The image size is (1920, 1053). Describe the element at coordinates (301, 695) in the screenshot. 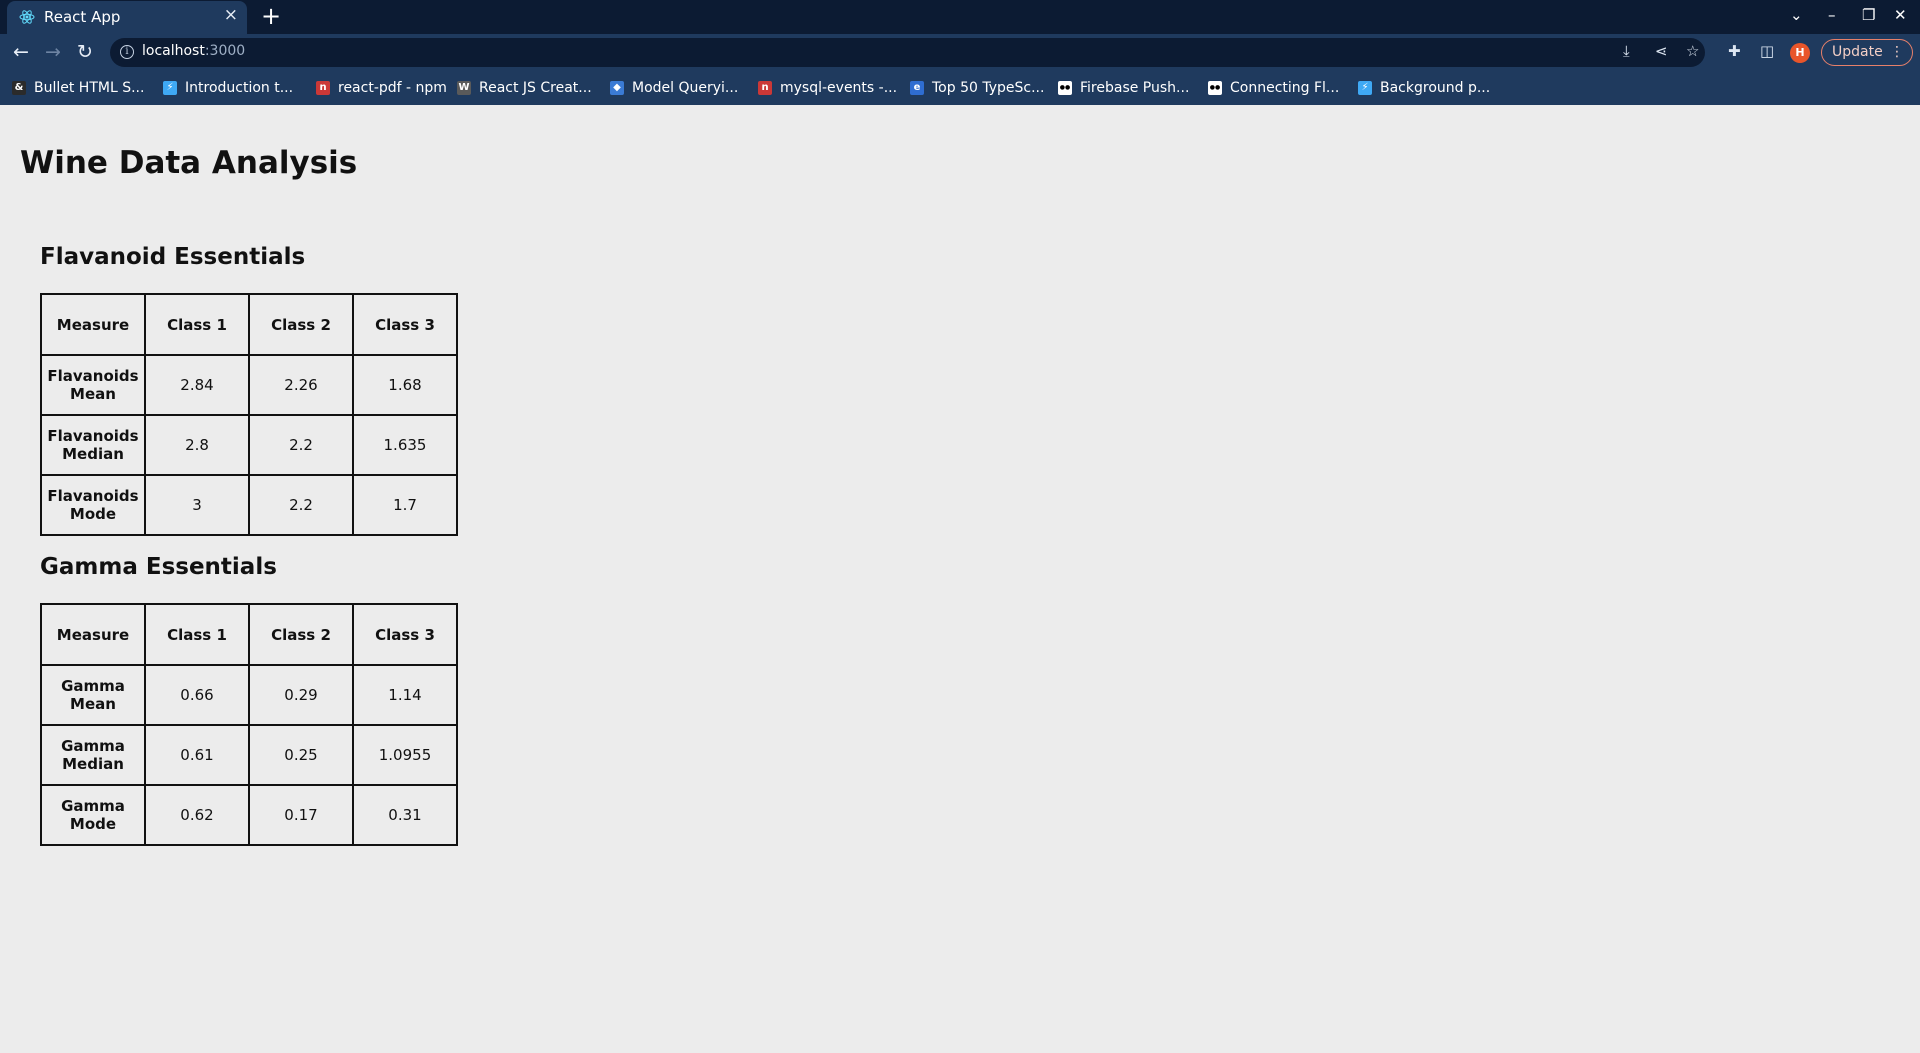

I see `value-cell: 0.29` at that location.